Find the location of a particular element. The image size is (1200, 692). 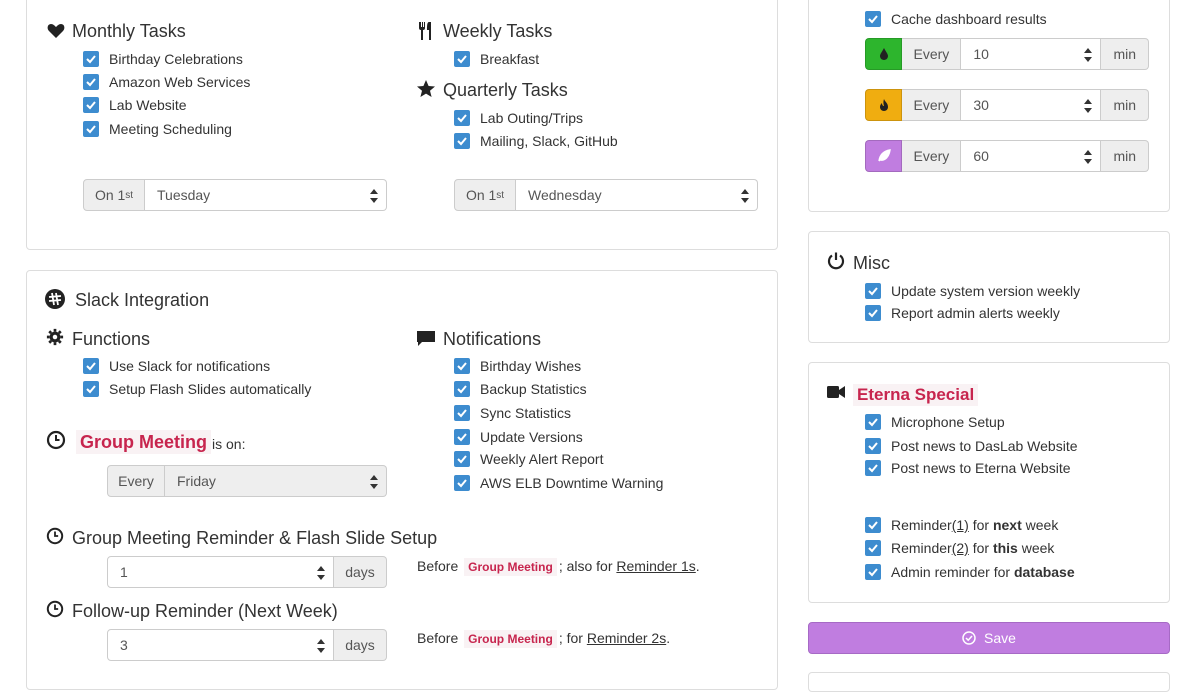

comment-icon is located at coordinates (426, 338).